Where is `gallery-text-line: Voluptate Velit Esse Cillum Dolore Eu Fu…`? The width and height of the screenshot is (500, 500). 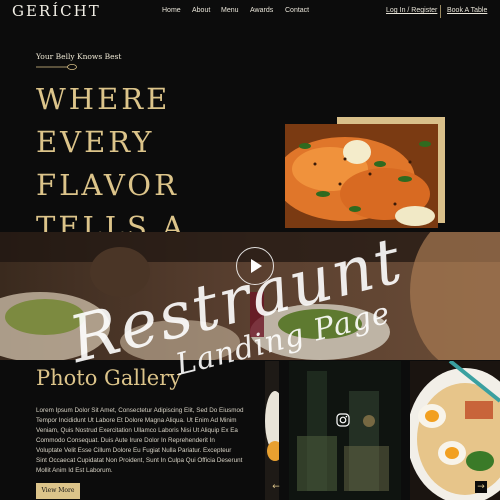
gallery-text-line: Voluptate Velit Esse Cillum Dolore Eu Fu… is located at coordinates (134, 450).